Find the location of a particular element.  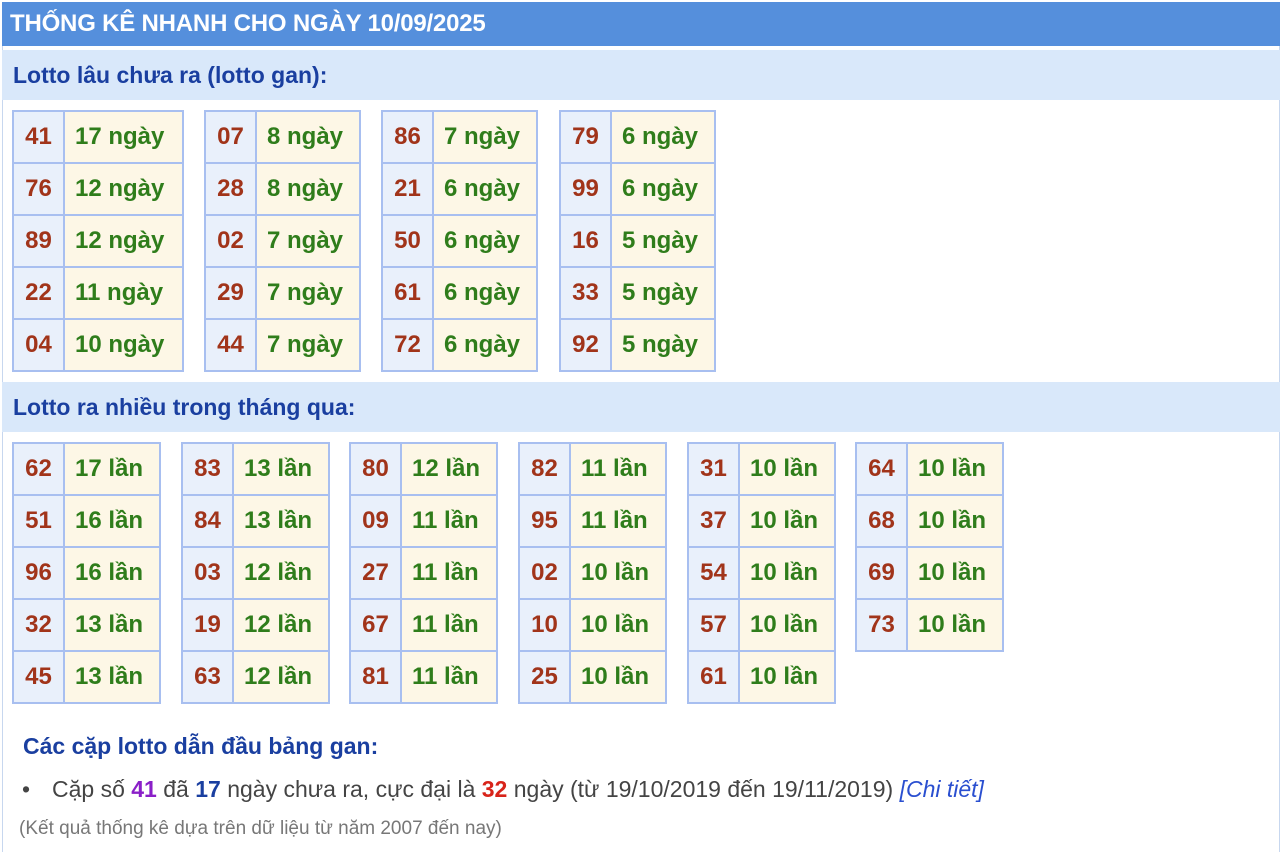

freq-number: 67 is located at coordinates (375, 625).